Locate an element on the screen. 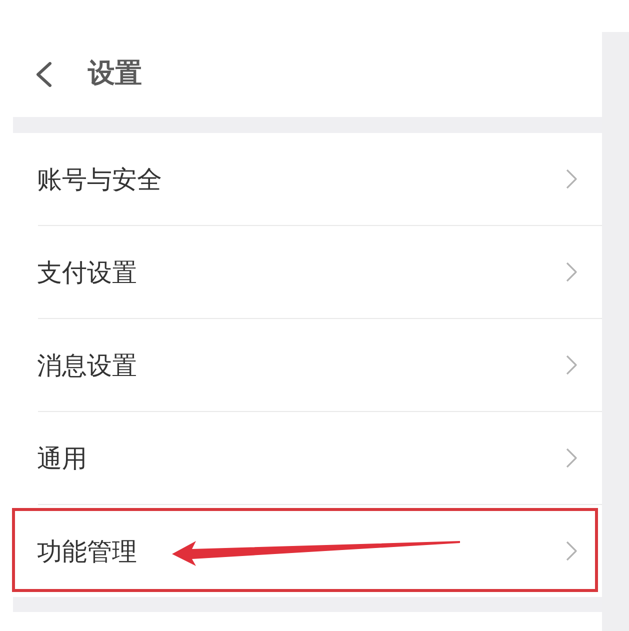 Image resolution: width=629 pixels, height=631 pixels. settings-row: 消息设置 is located at coordinates (301, 365).